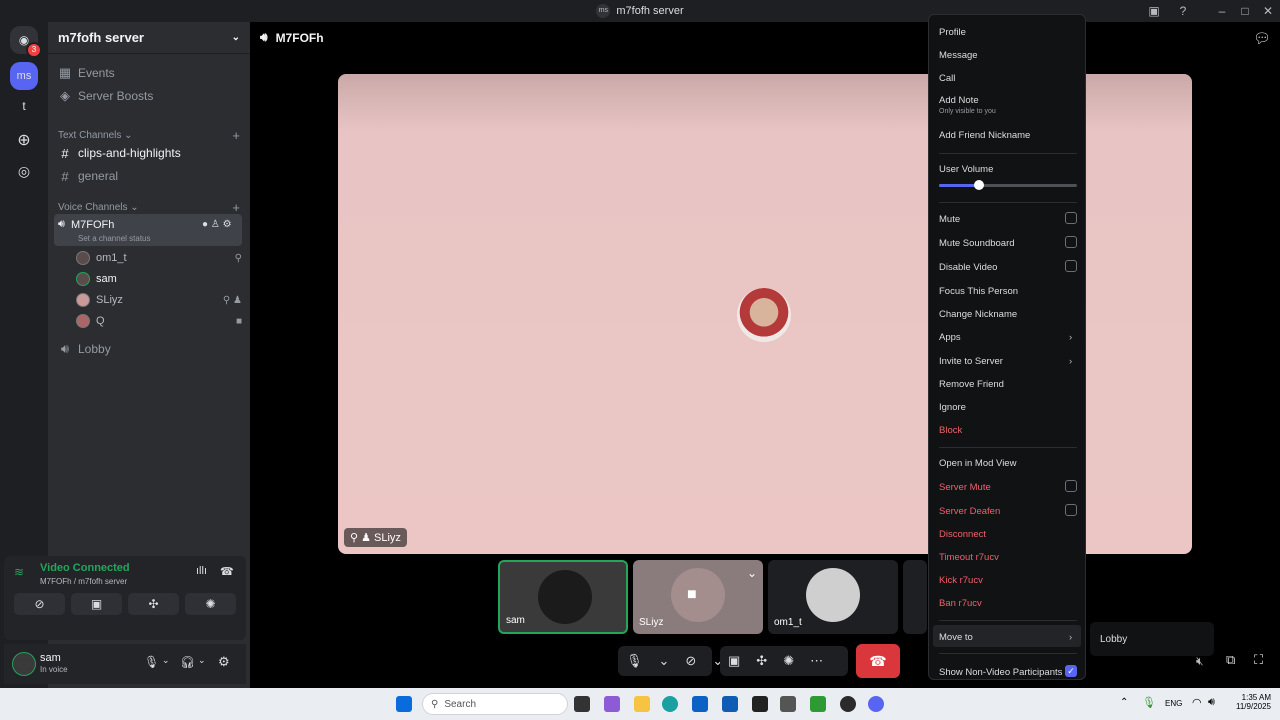 This screenshot has width=1280, height=720. Describe the element at coordinates (848, 704) in the screenshot. I see `chrome-icon` at that location.